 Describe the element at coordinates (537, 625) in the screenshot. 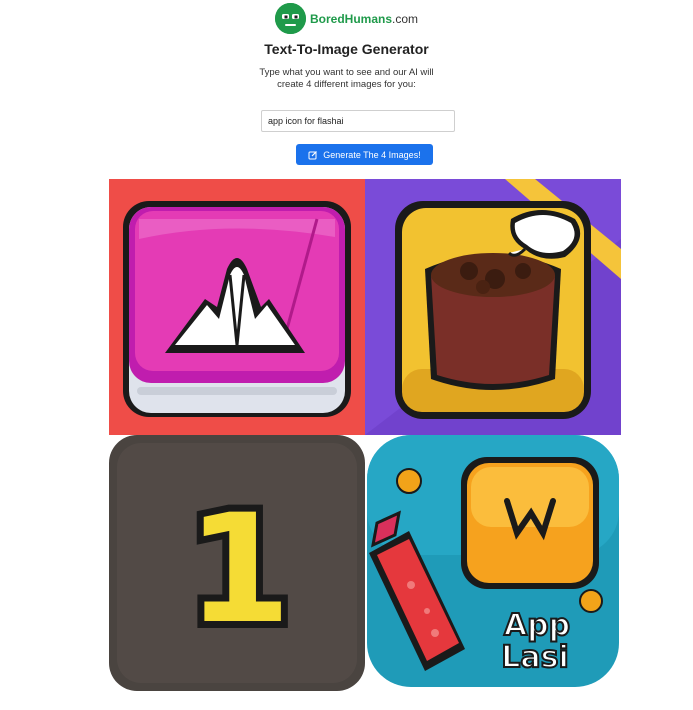

I see `tile4-line1: App` at that location.